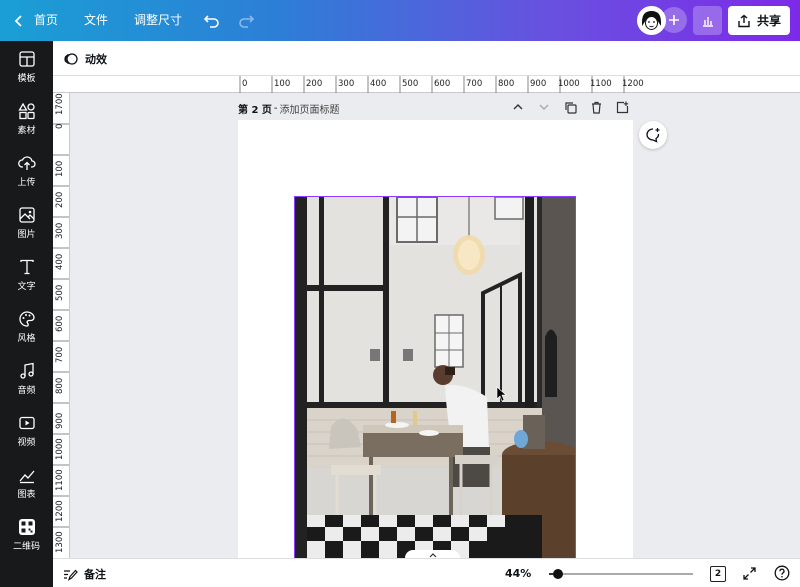 This screenshot has width=800, height=587. I want to click on duplicate-page-icon, so click(570, 107).